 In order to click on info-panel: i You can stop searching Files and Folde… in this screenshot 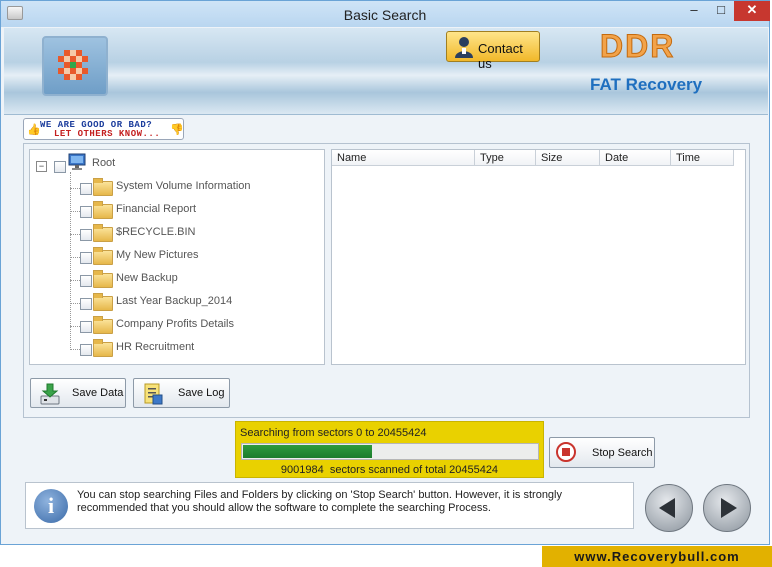, I will do `click(329, 505)`.